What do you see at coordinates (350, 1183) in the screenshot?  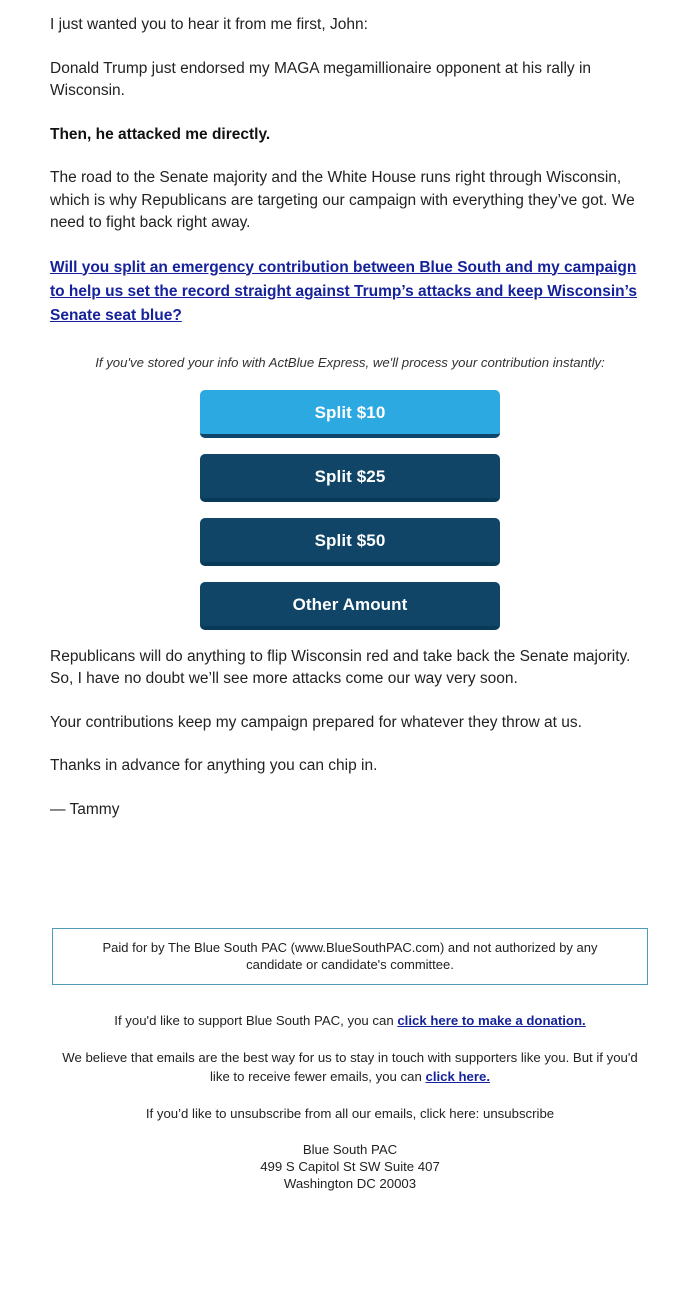 I see `address-city: Washington DC 20003` at bounding box center [350, 1183].